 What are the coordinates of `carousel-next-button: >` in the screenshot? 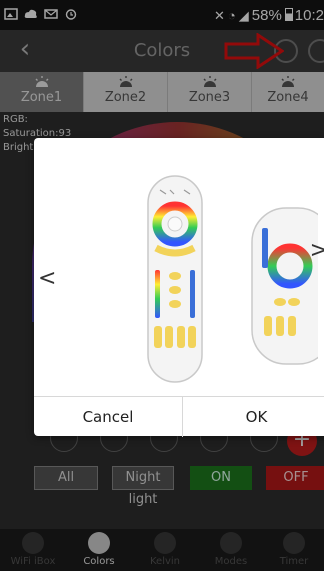 It's located at (317, 250).